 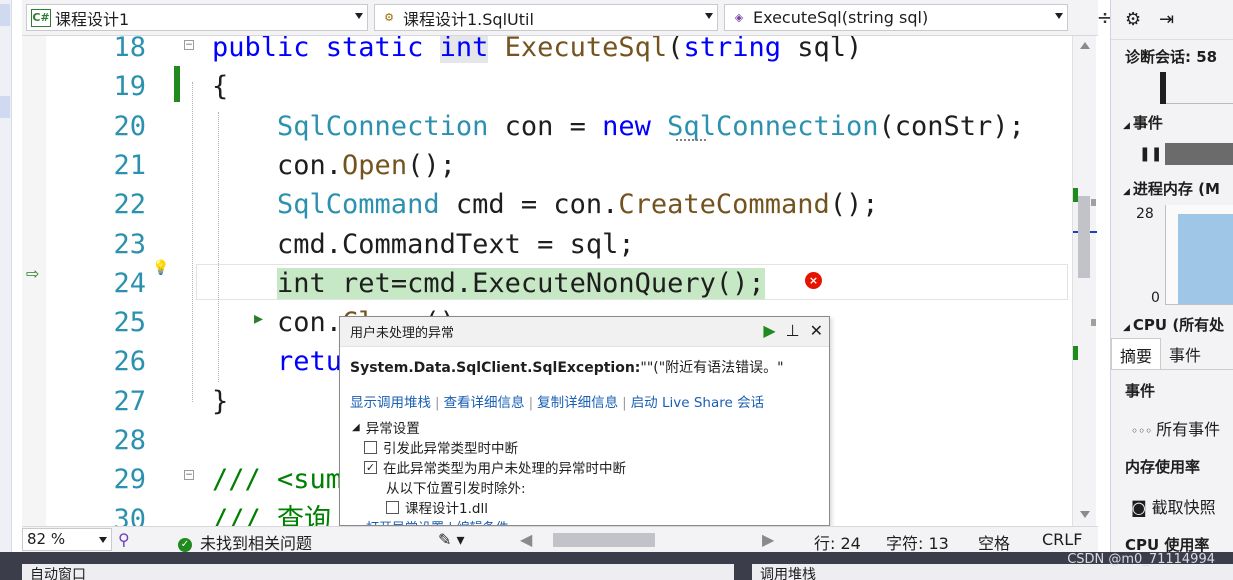 I want to click on dll-exclusion-option: 课程设计1.dll, so click(x=489, y=507).